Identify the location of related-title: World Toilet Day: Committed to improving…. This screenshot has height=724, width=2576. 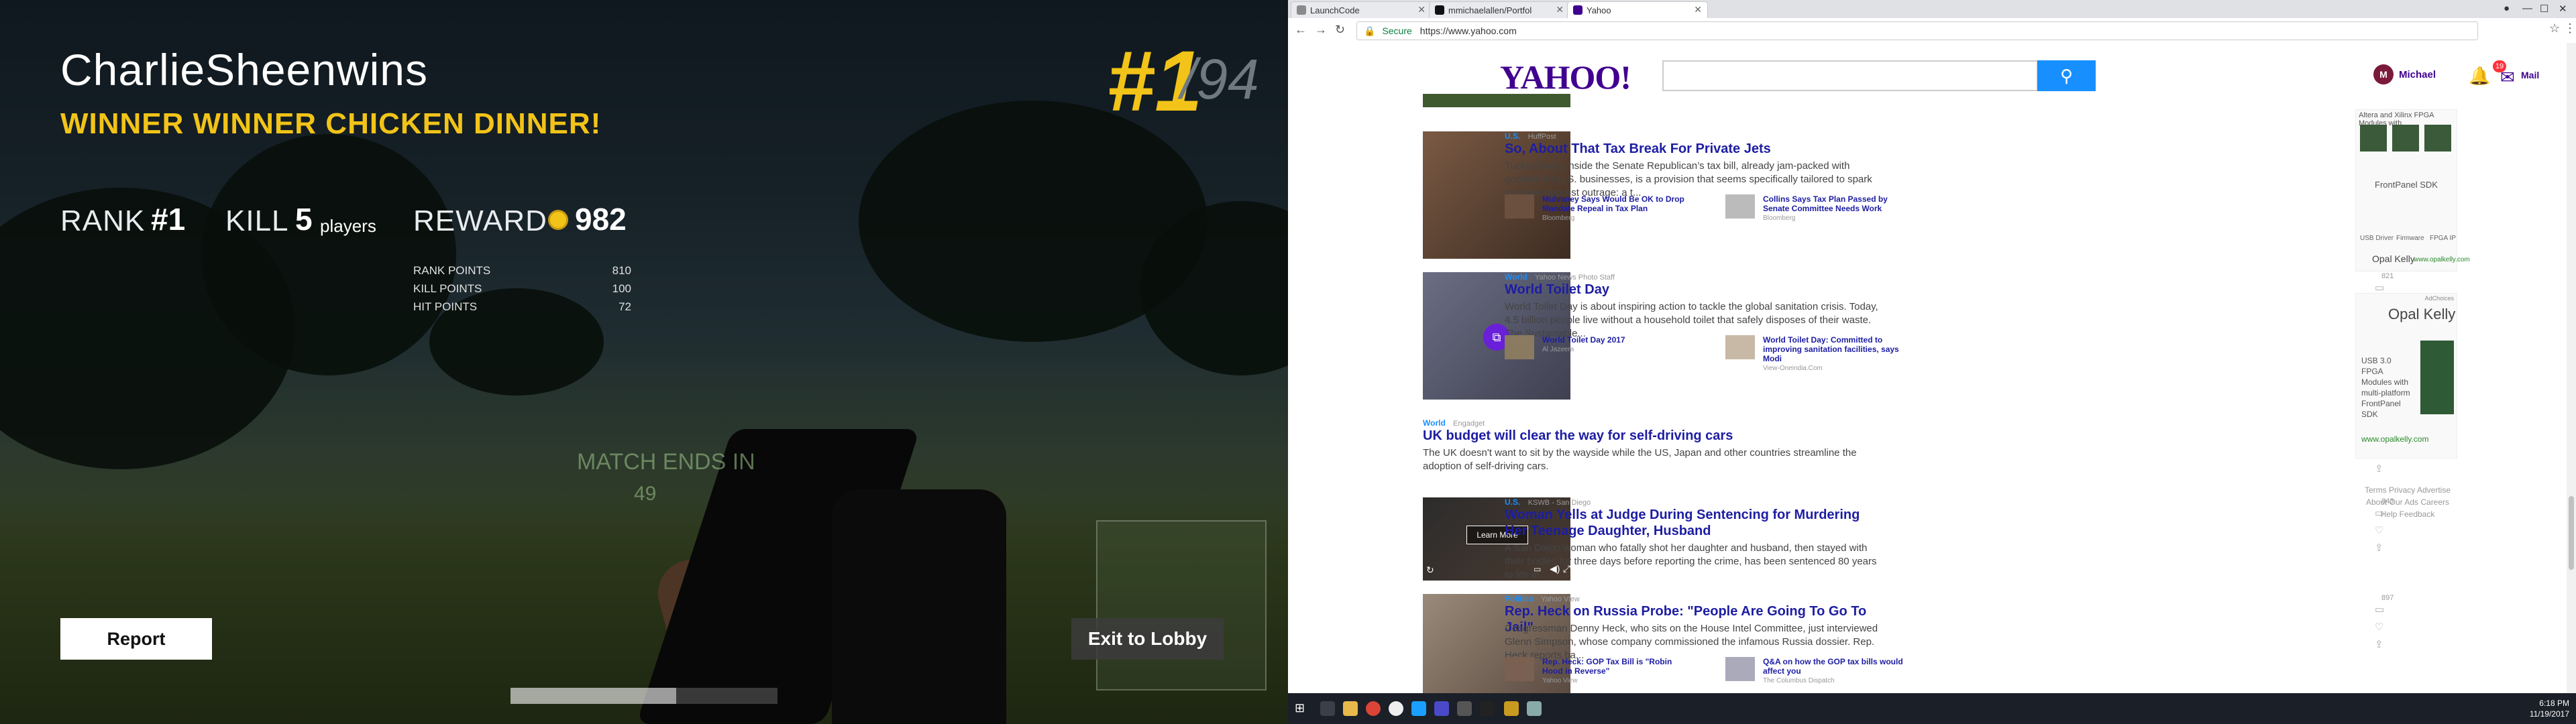
(1837, 349).